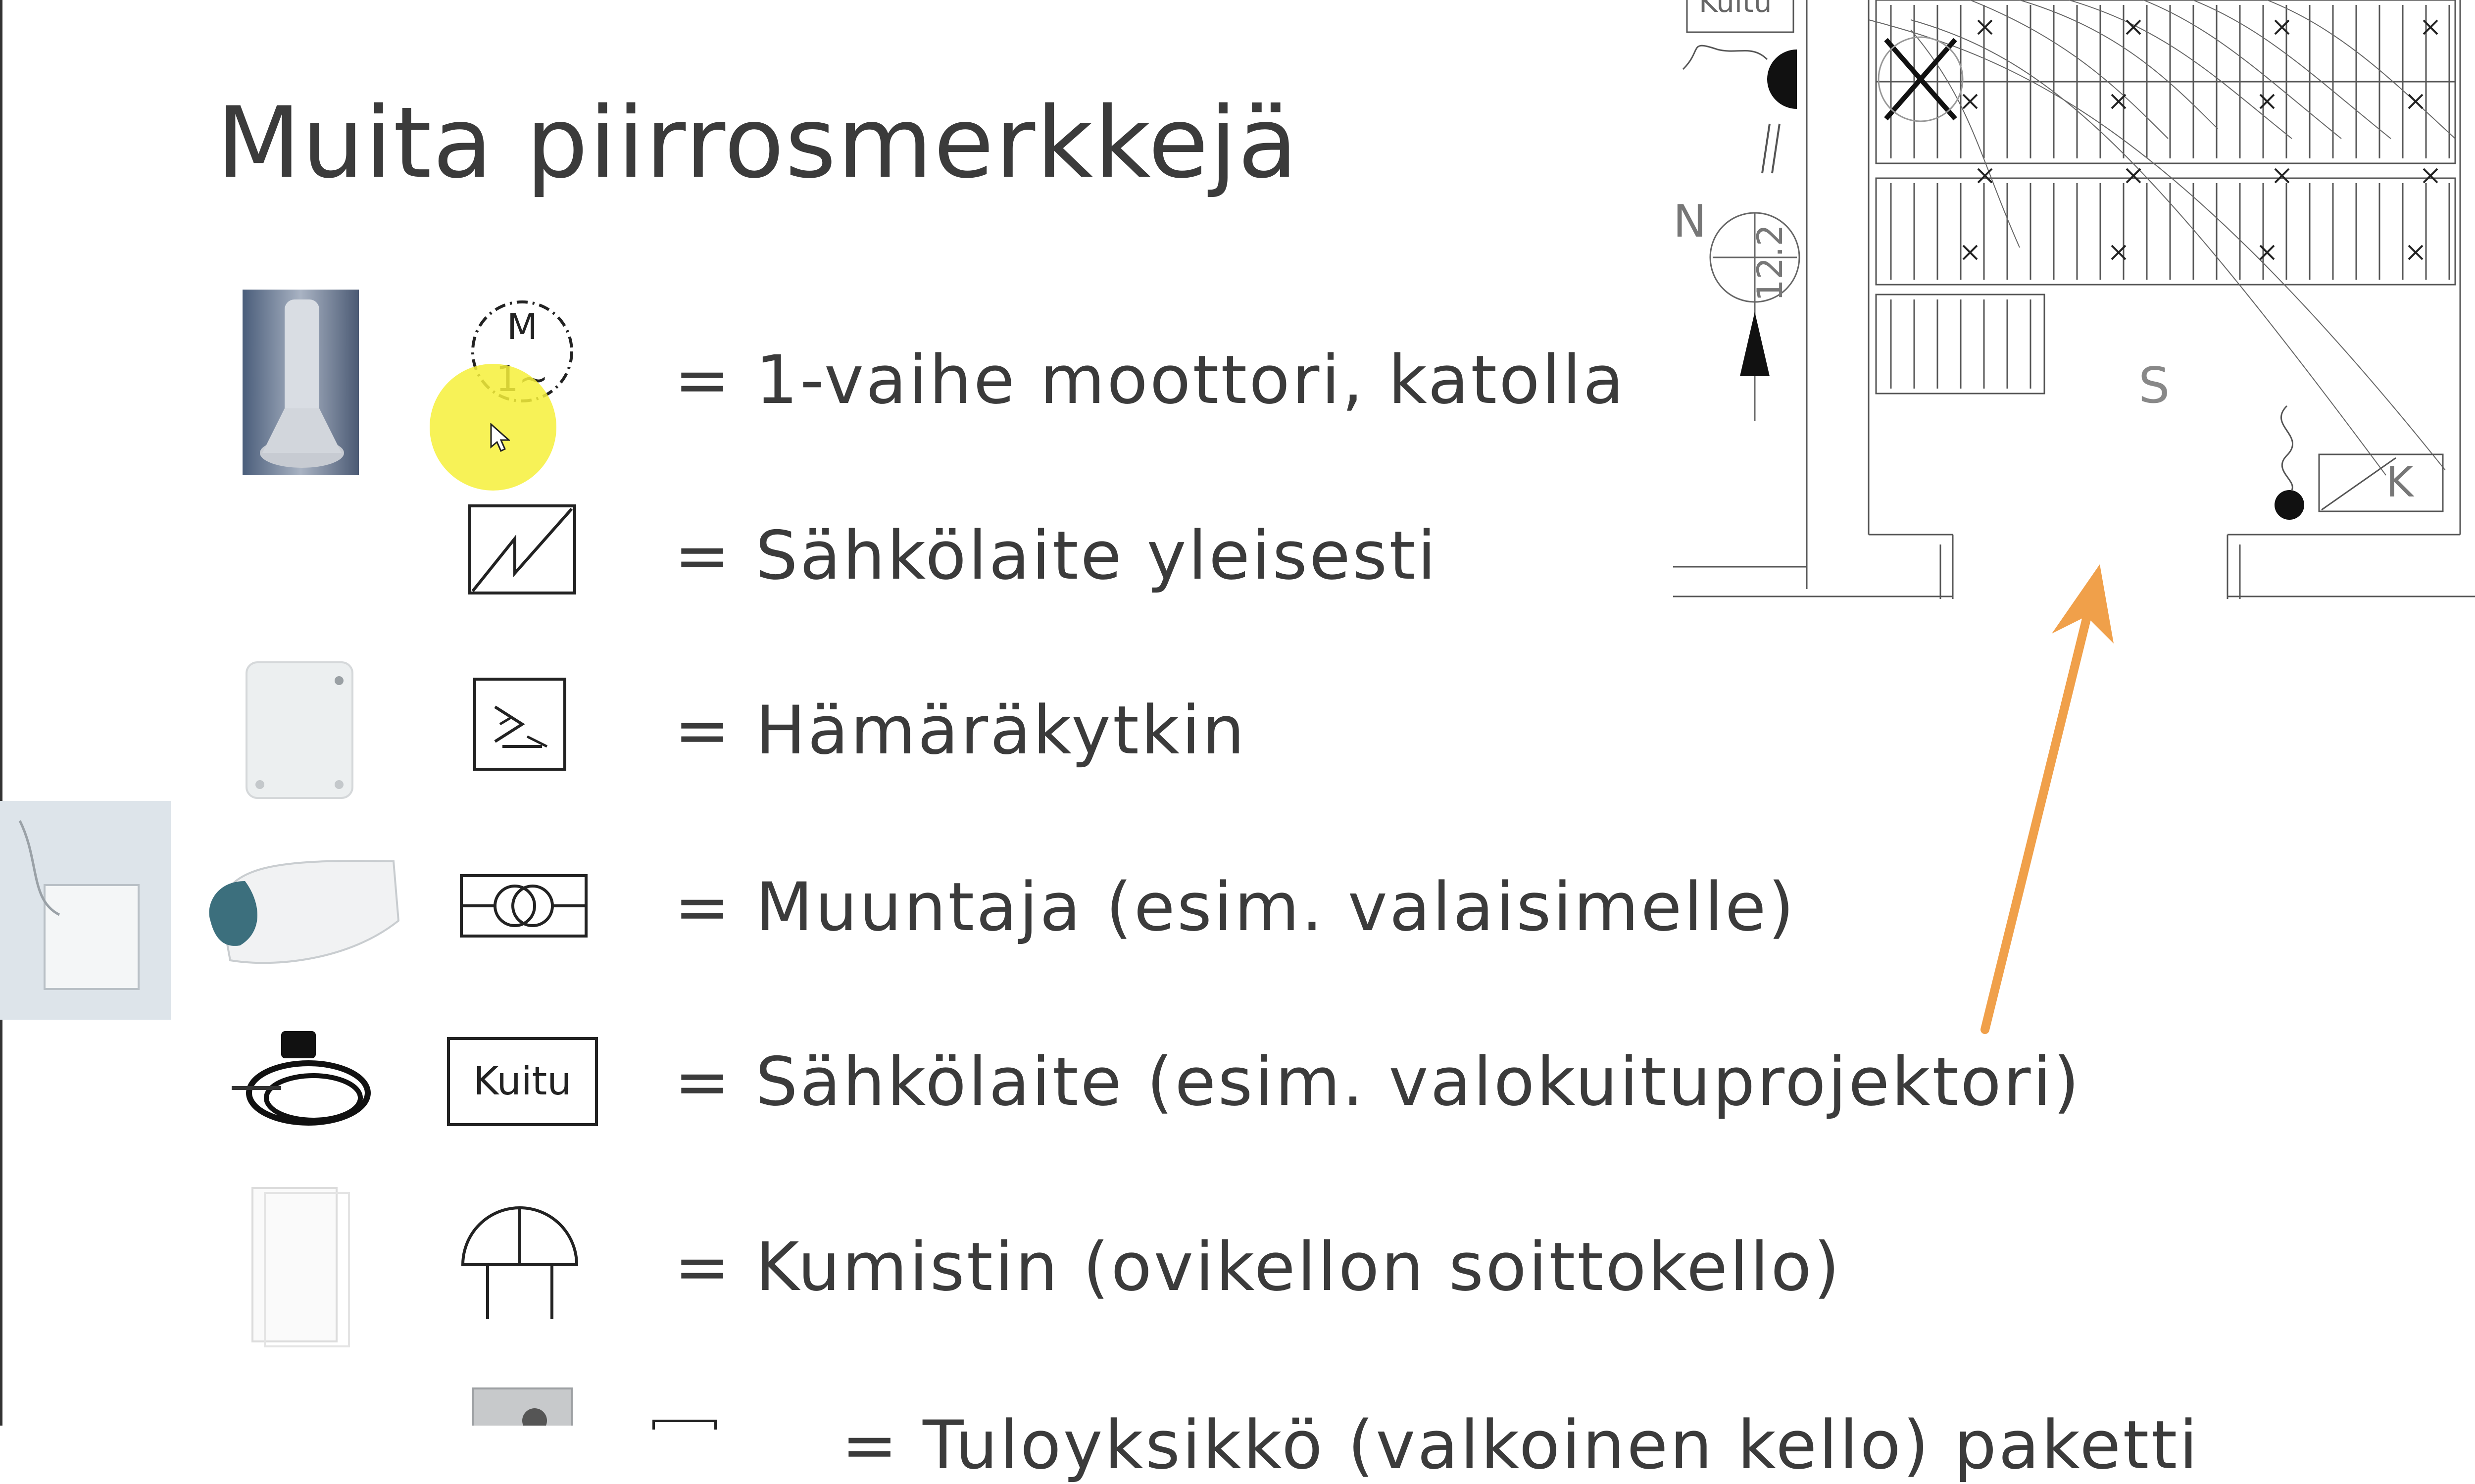 The image size is (2475, 1484). I want to click on twilight-switch-photo, so click(299, 730).